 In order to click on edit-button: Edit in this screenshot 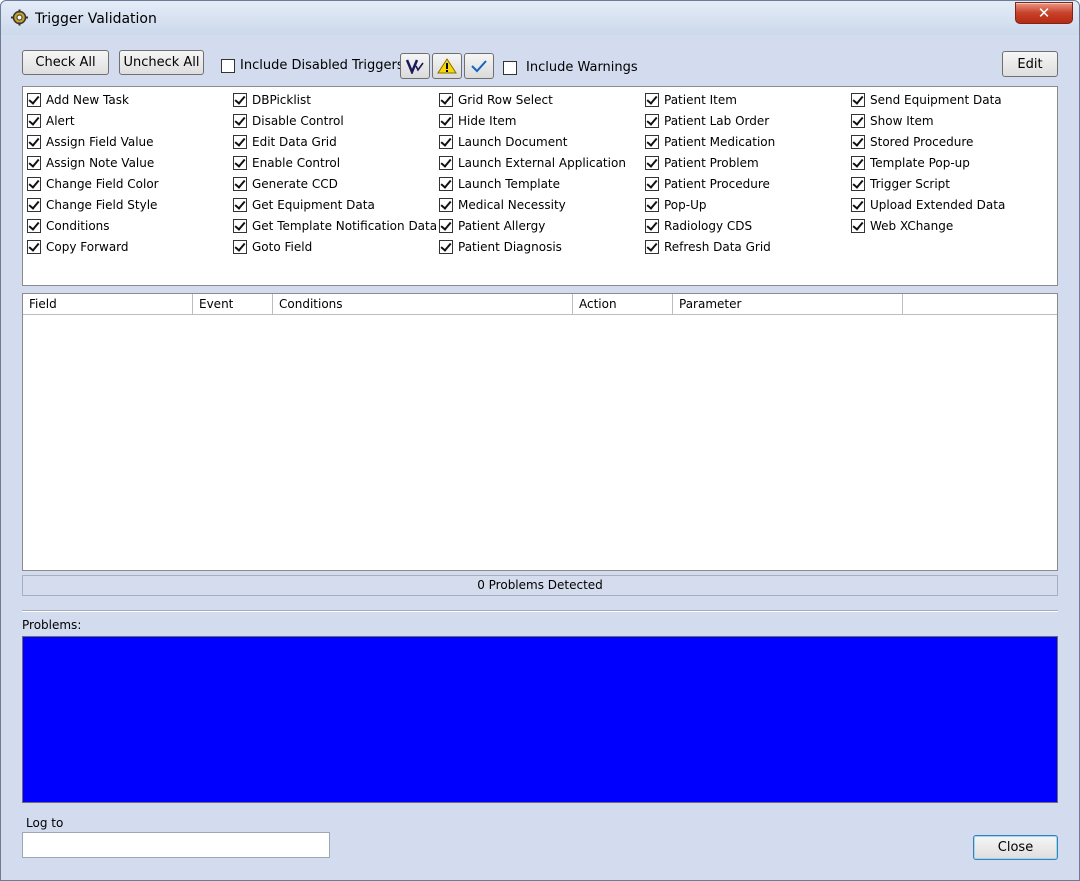, I will do `click(1030, 64)`.